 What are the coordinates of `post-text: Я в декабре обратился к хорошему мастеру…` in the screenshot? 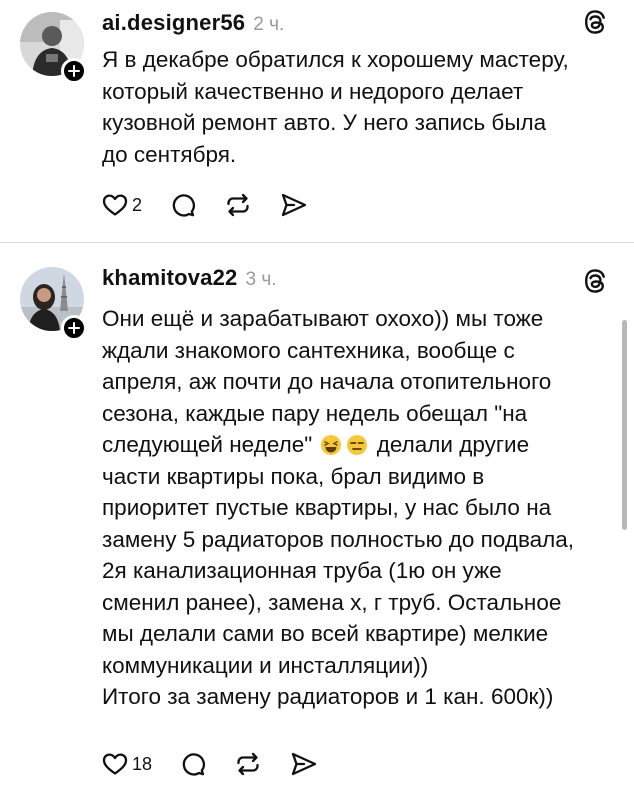 It's located at (335, 107).